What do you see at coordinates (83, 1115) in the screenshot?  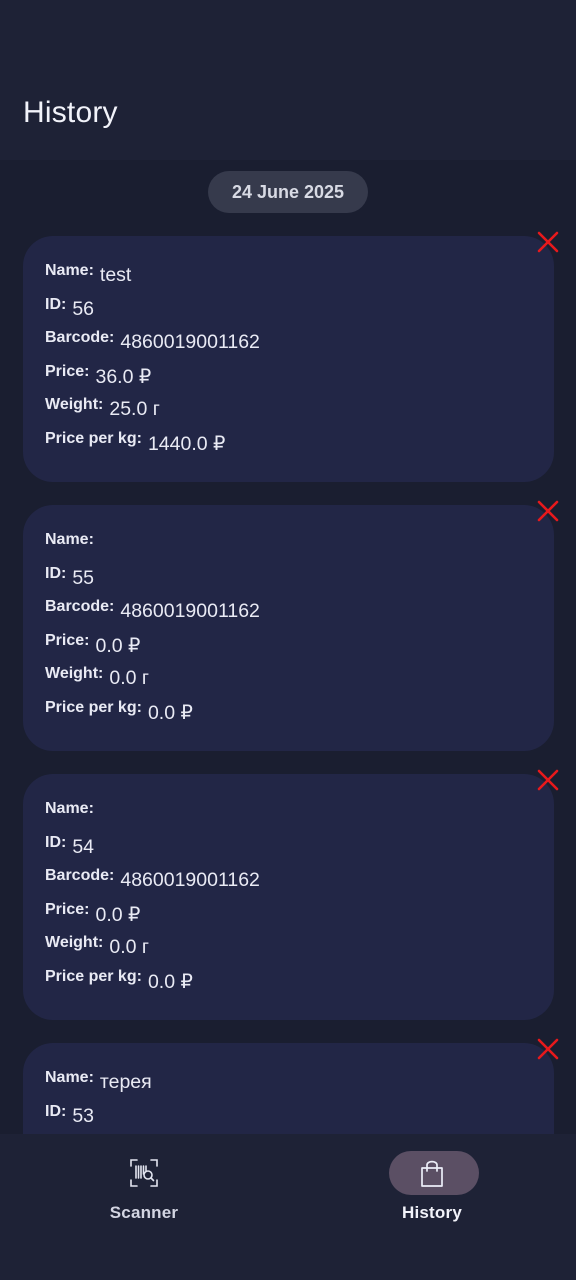 I see `id-value: 53` at bounding box center [83, 1115].